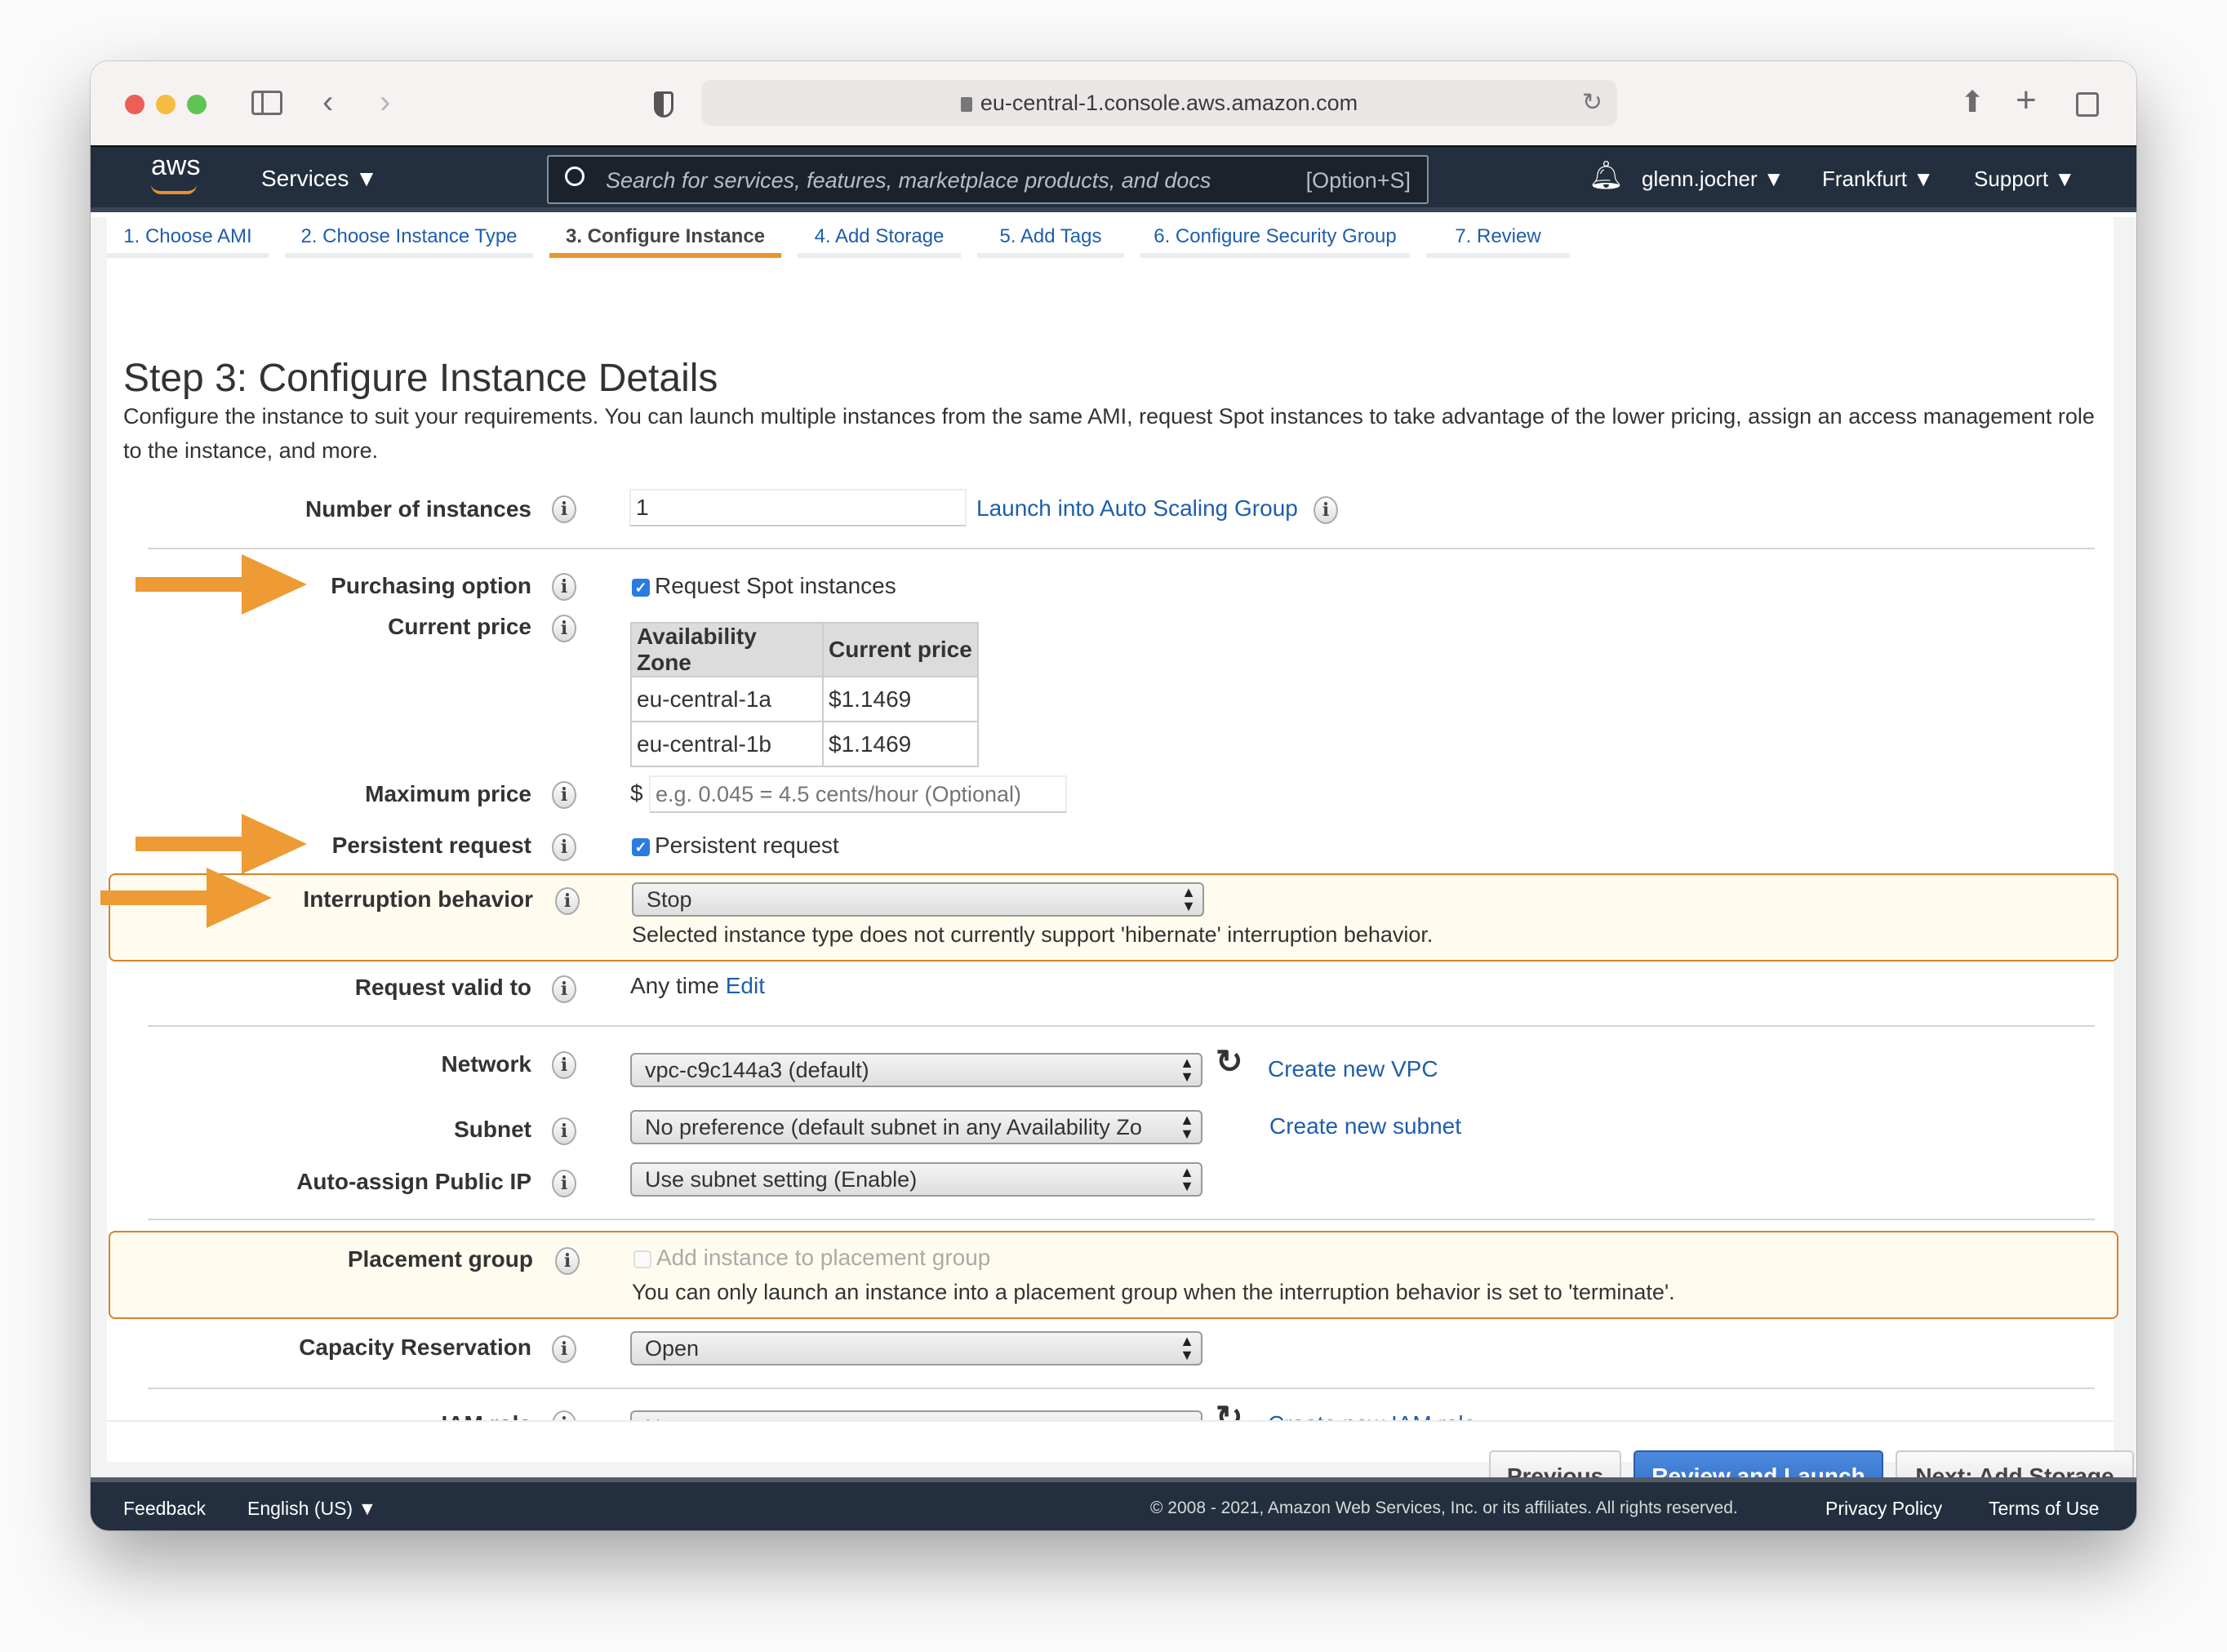 The width and height of the screenshot is (2227, 1652). I want to click on iam-role-row-clipped: IAM role i None ↻ Create new IAM role, so click(1110, 1411).